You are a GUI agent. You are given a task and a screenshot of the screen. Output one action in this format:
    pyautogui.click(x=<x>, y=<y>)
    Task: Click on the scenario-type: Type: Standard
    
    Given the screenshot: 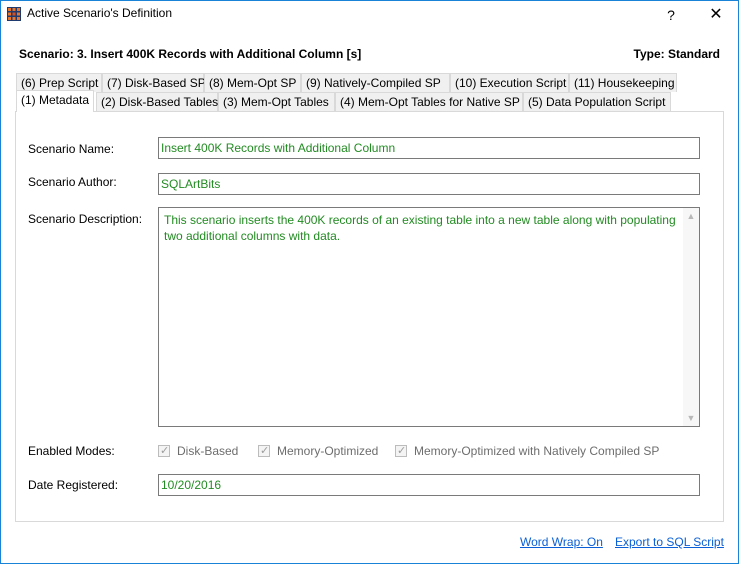 What is the action you would take?
    pyautogui.click(x=676, y=54)
    